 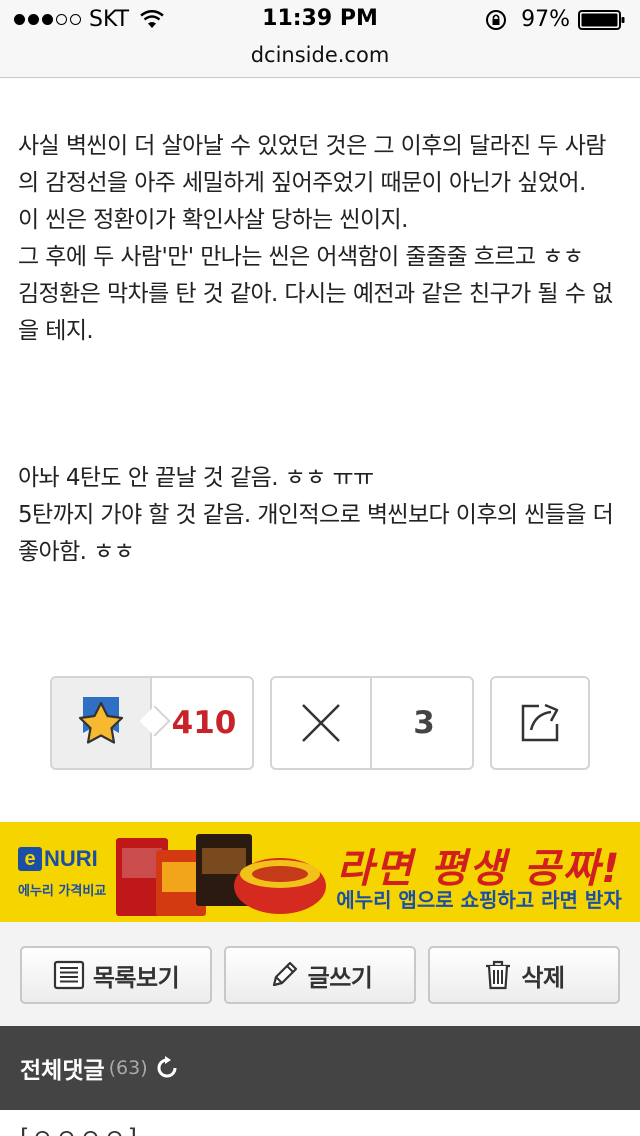 I want to click on recommend-count: 410, so click(x=204, y=723).